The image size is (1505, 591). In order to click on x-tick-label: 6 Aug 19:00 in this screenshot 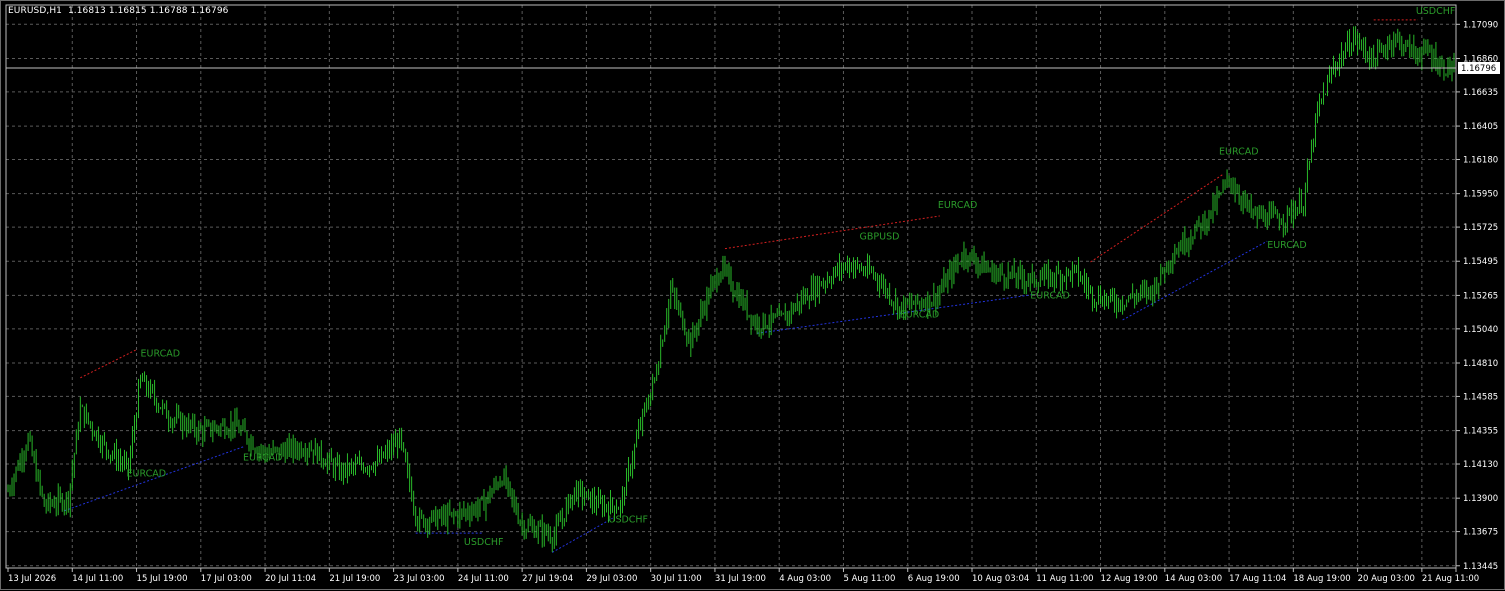, I will do `click(934, 579)`.